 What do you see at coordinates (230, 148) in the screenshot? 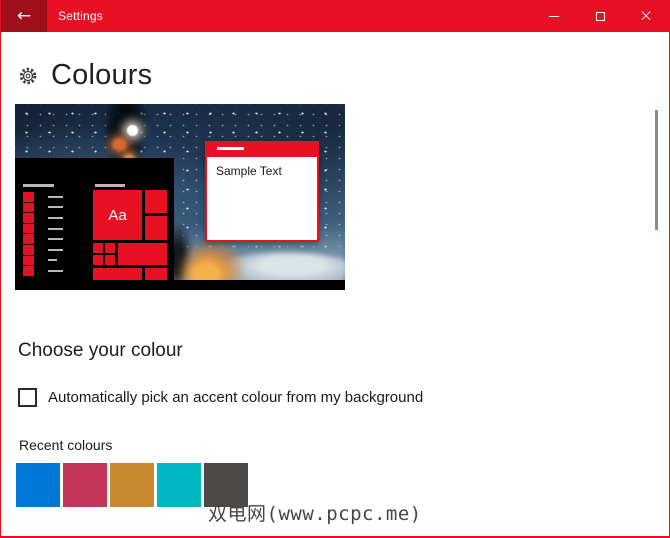
I see `sample-window-title-line` at bounding box center [230, 148].